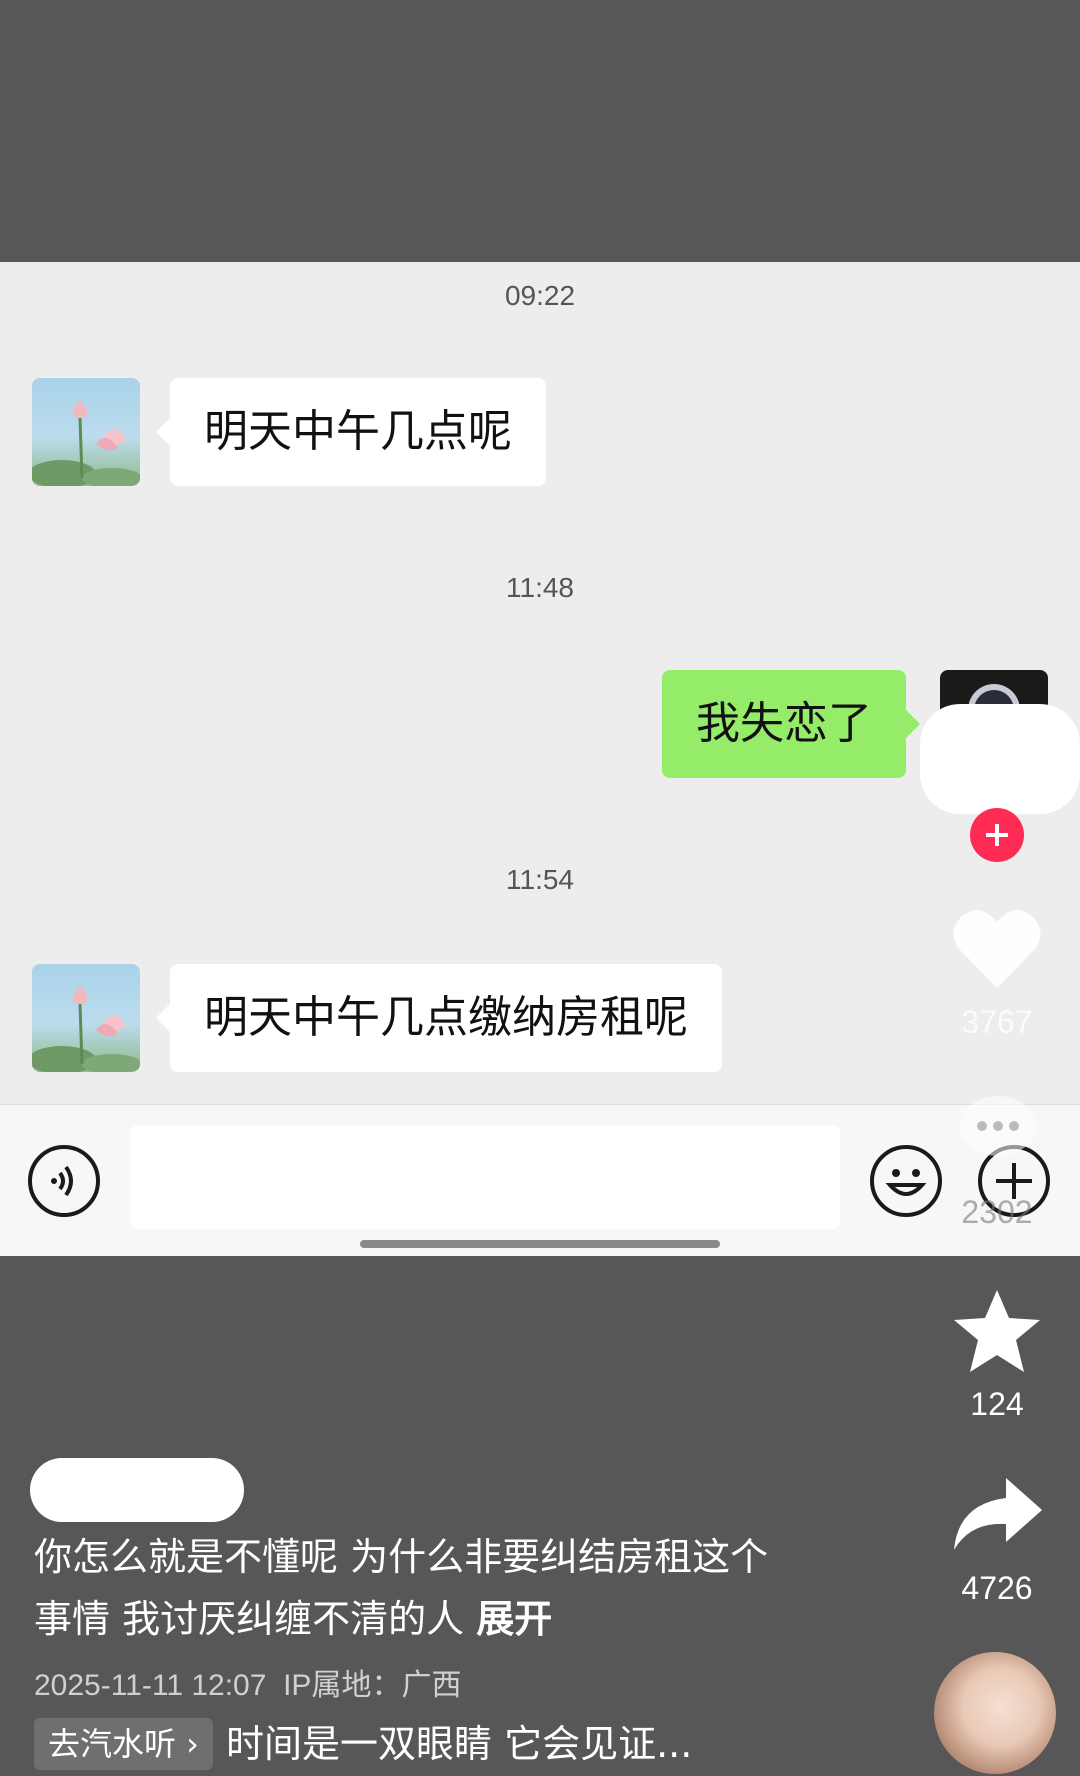  I want to click on like-count: 3767, so click(997, 1022).